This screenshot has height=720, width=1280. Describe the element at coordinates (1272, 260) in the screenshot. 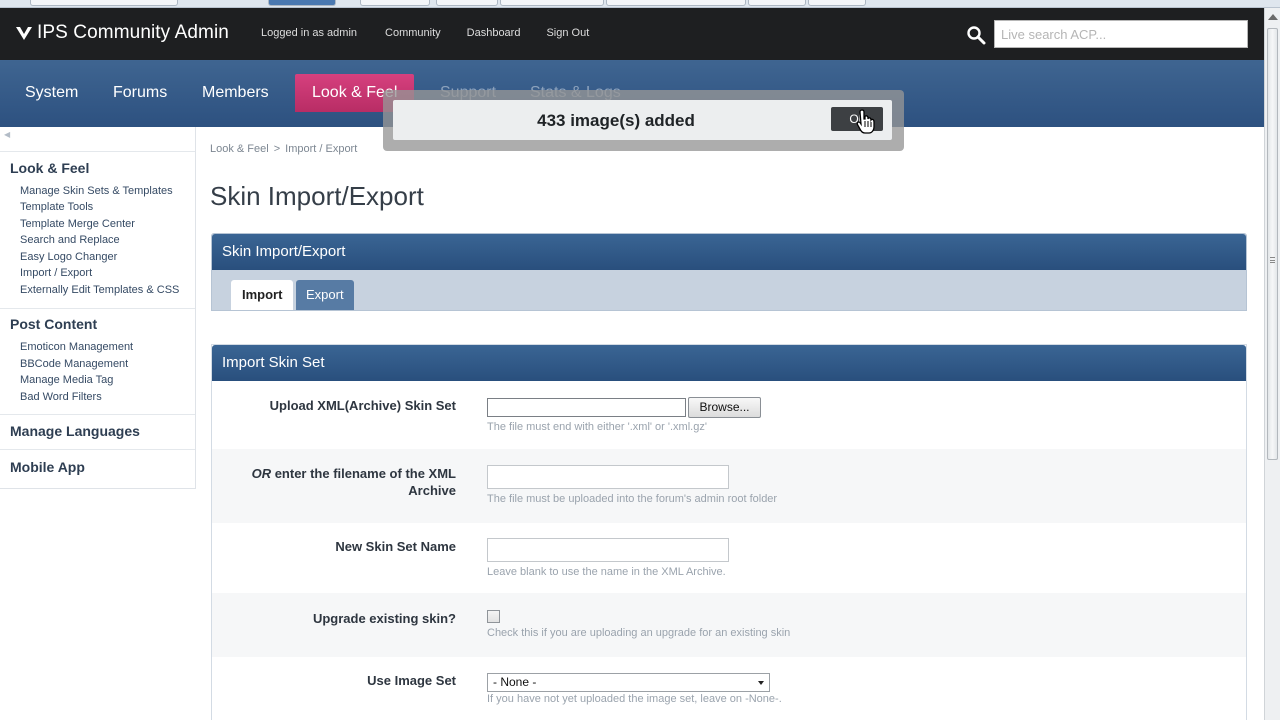

I see `scroll-grip-icon` at that location.